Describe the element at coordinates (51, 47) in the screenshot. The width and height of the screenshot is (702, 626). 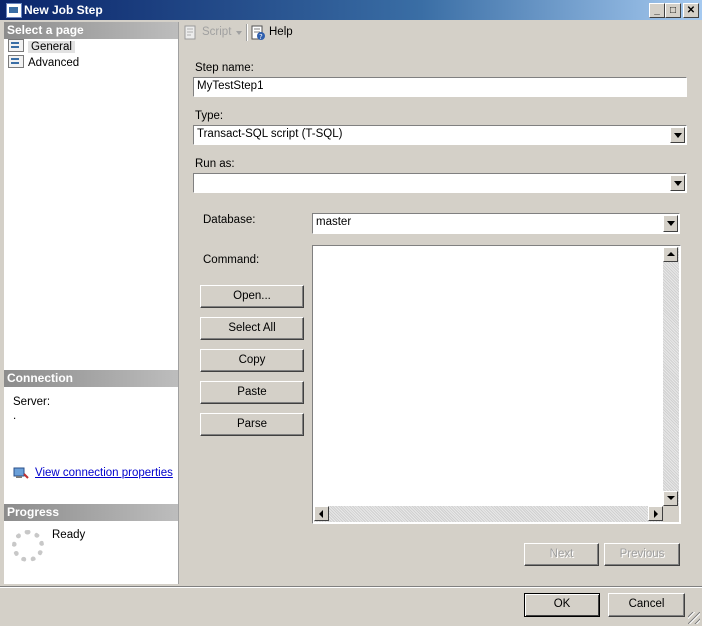
I see `page-item-label: General` at that location.